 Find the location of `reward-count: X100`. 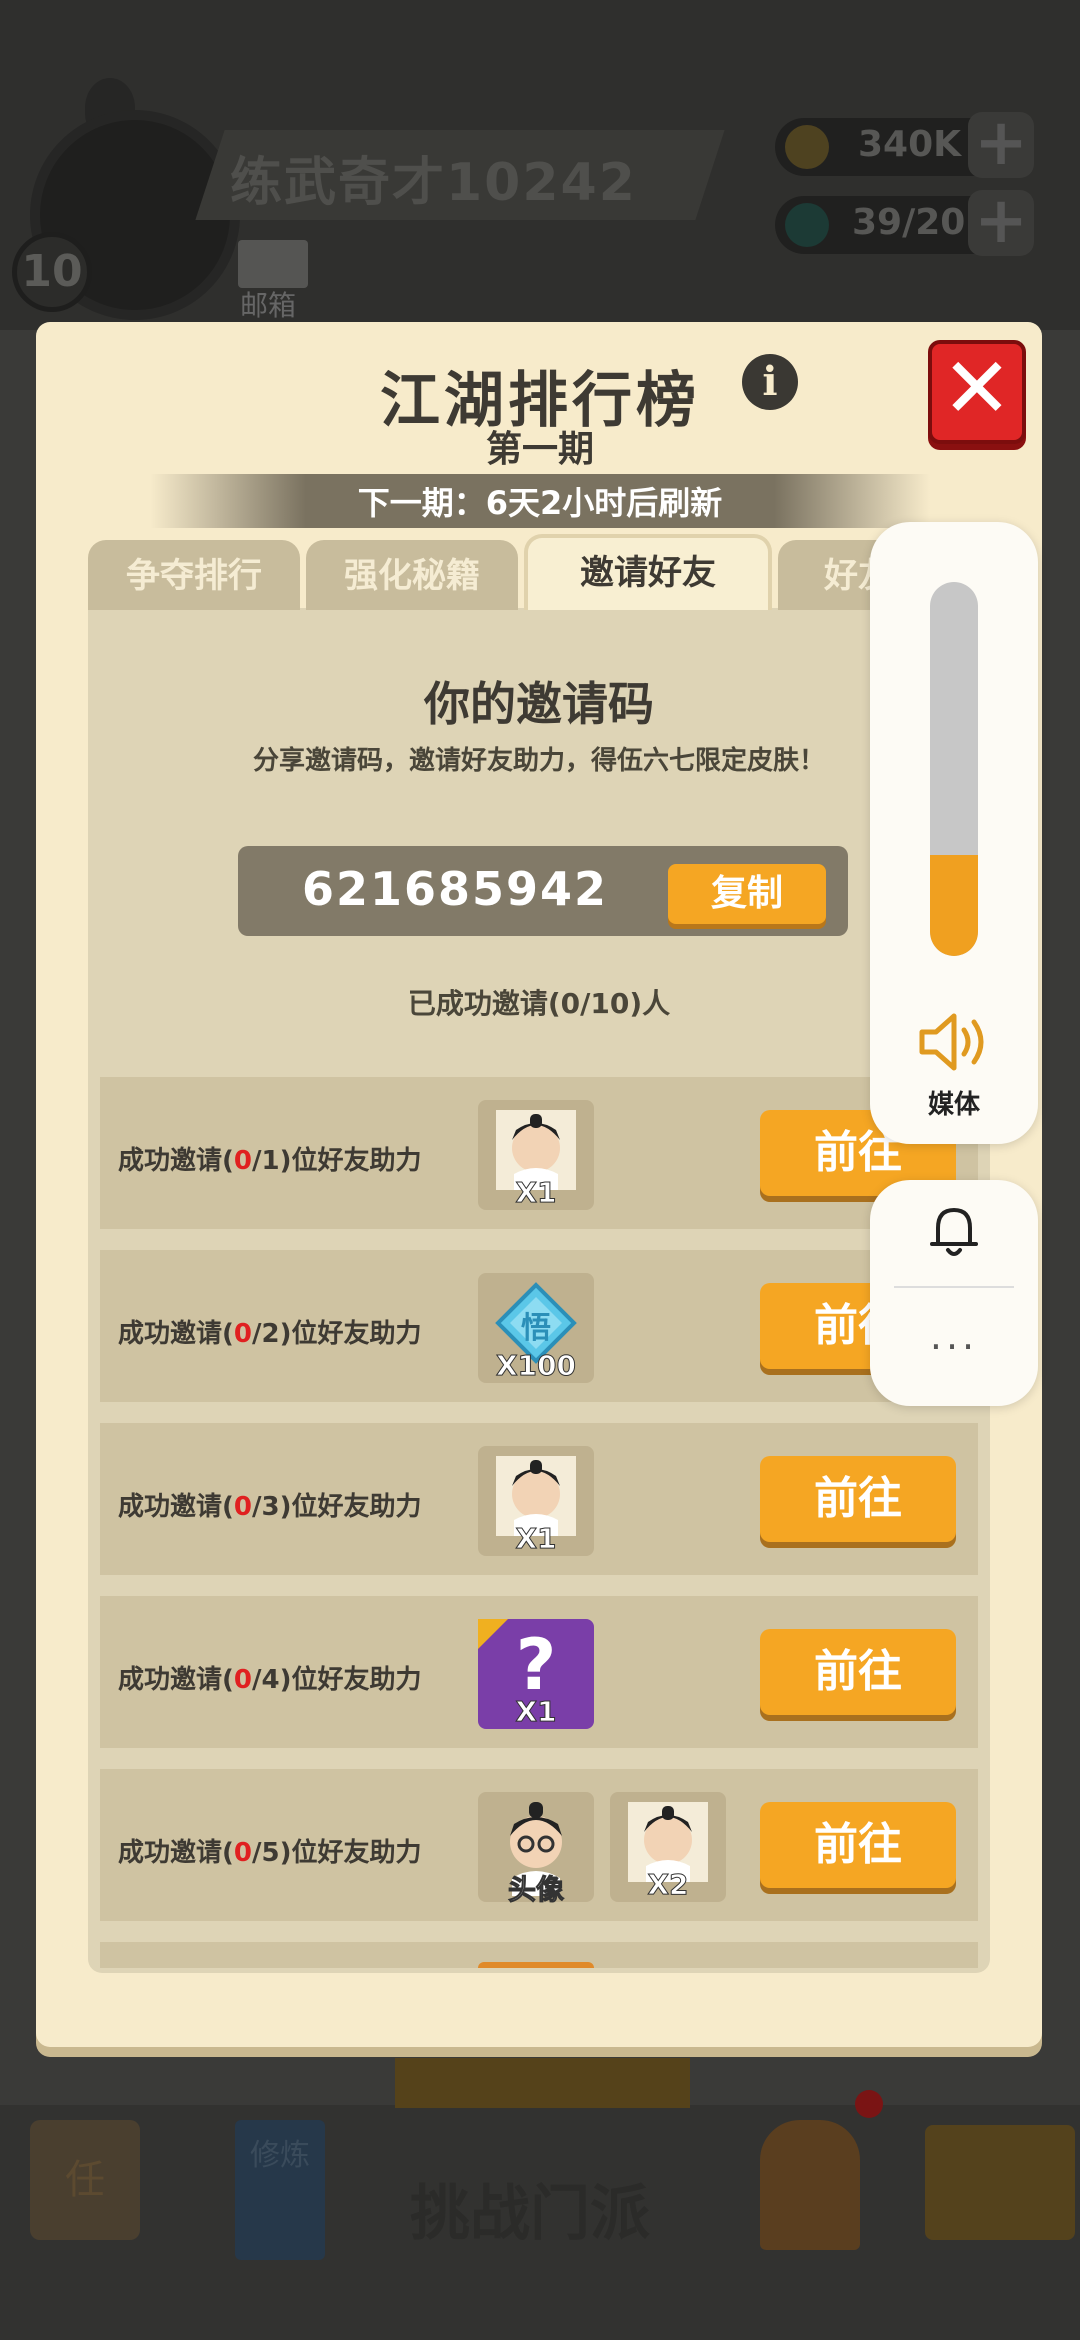

reward-count: X100 is located at coordinates (536, 1366).